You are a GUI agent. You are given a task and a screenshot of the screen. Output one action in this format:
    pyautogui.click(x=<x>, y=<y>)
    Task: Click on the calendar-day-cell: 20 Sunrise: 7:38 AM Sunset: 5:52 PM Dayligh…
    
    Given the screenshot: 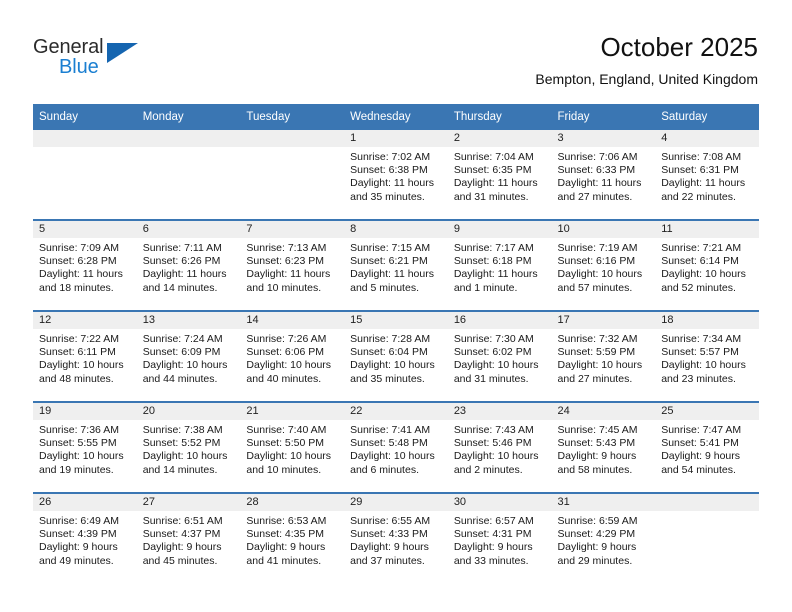 What is the action you would take?
    pyautogui.click(x=188, y=447)
    